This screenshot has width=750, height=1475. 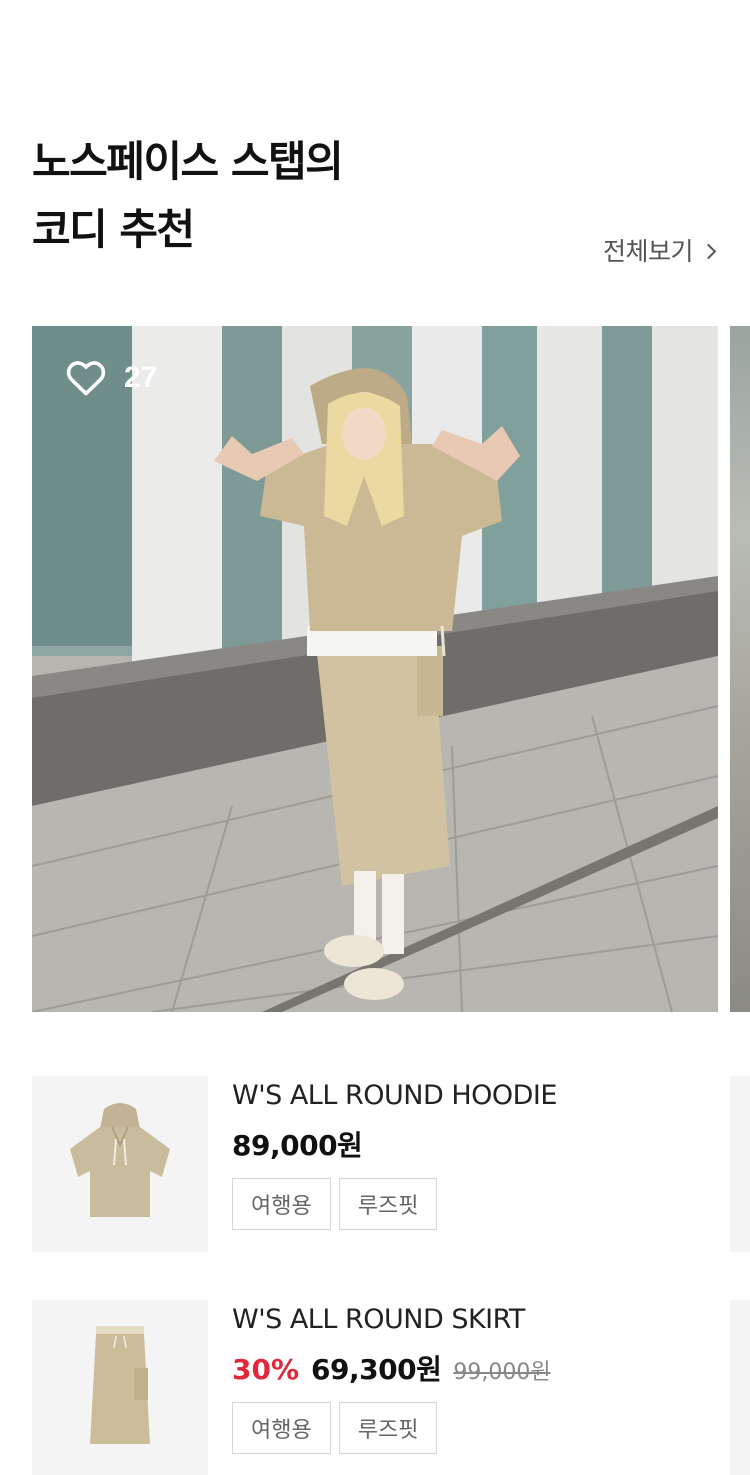 I want to click on like-button: 27, so click(x=111, y=378).